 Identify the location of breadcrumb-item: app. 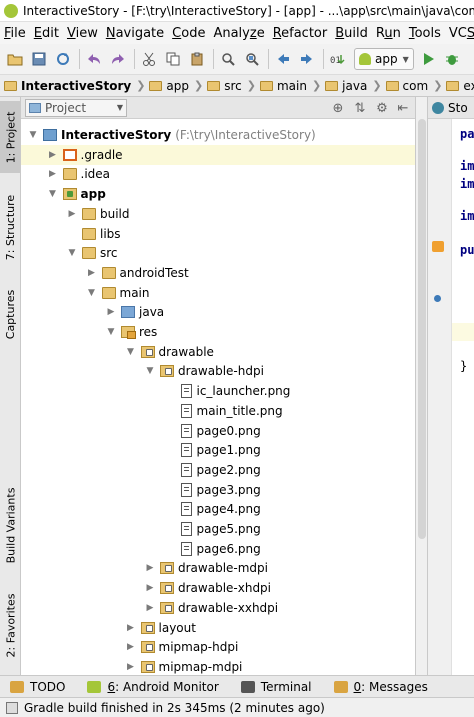
(169, 86).